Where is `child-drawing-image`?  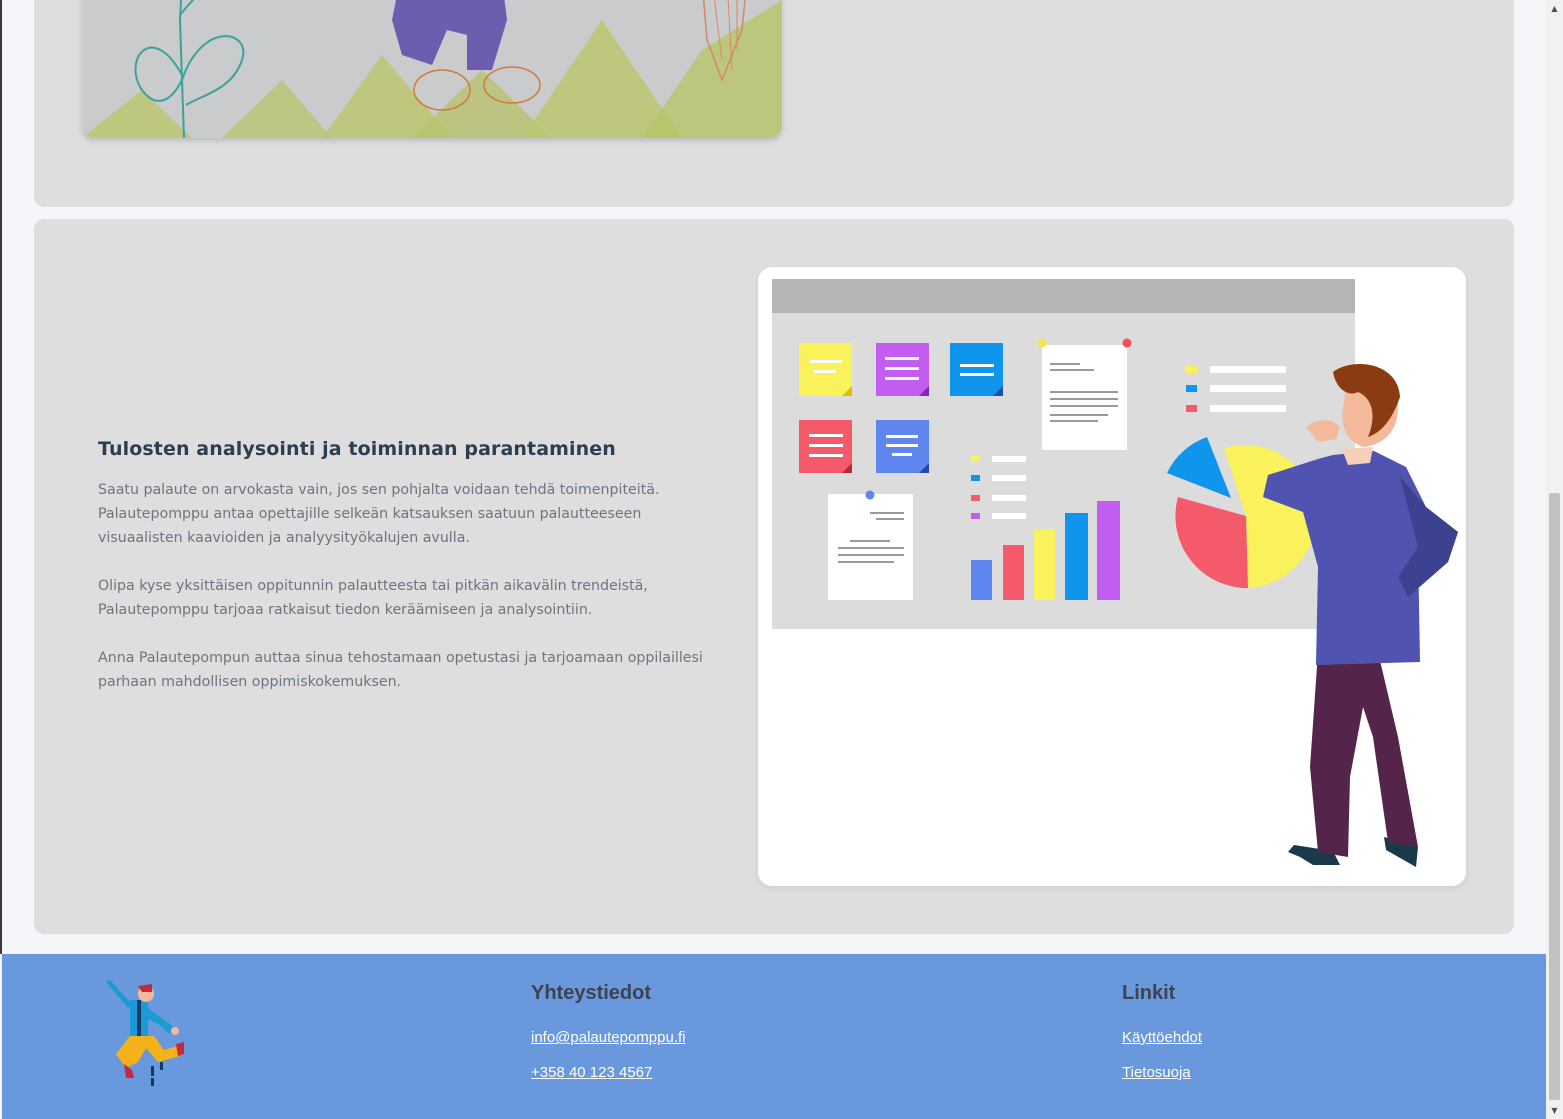
child-drawing-image is located at coordinates (432, 69).